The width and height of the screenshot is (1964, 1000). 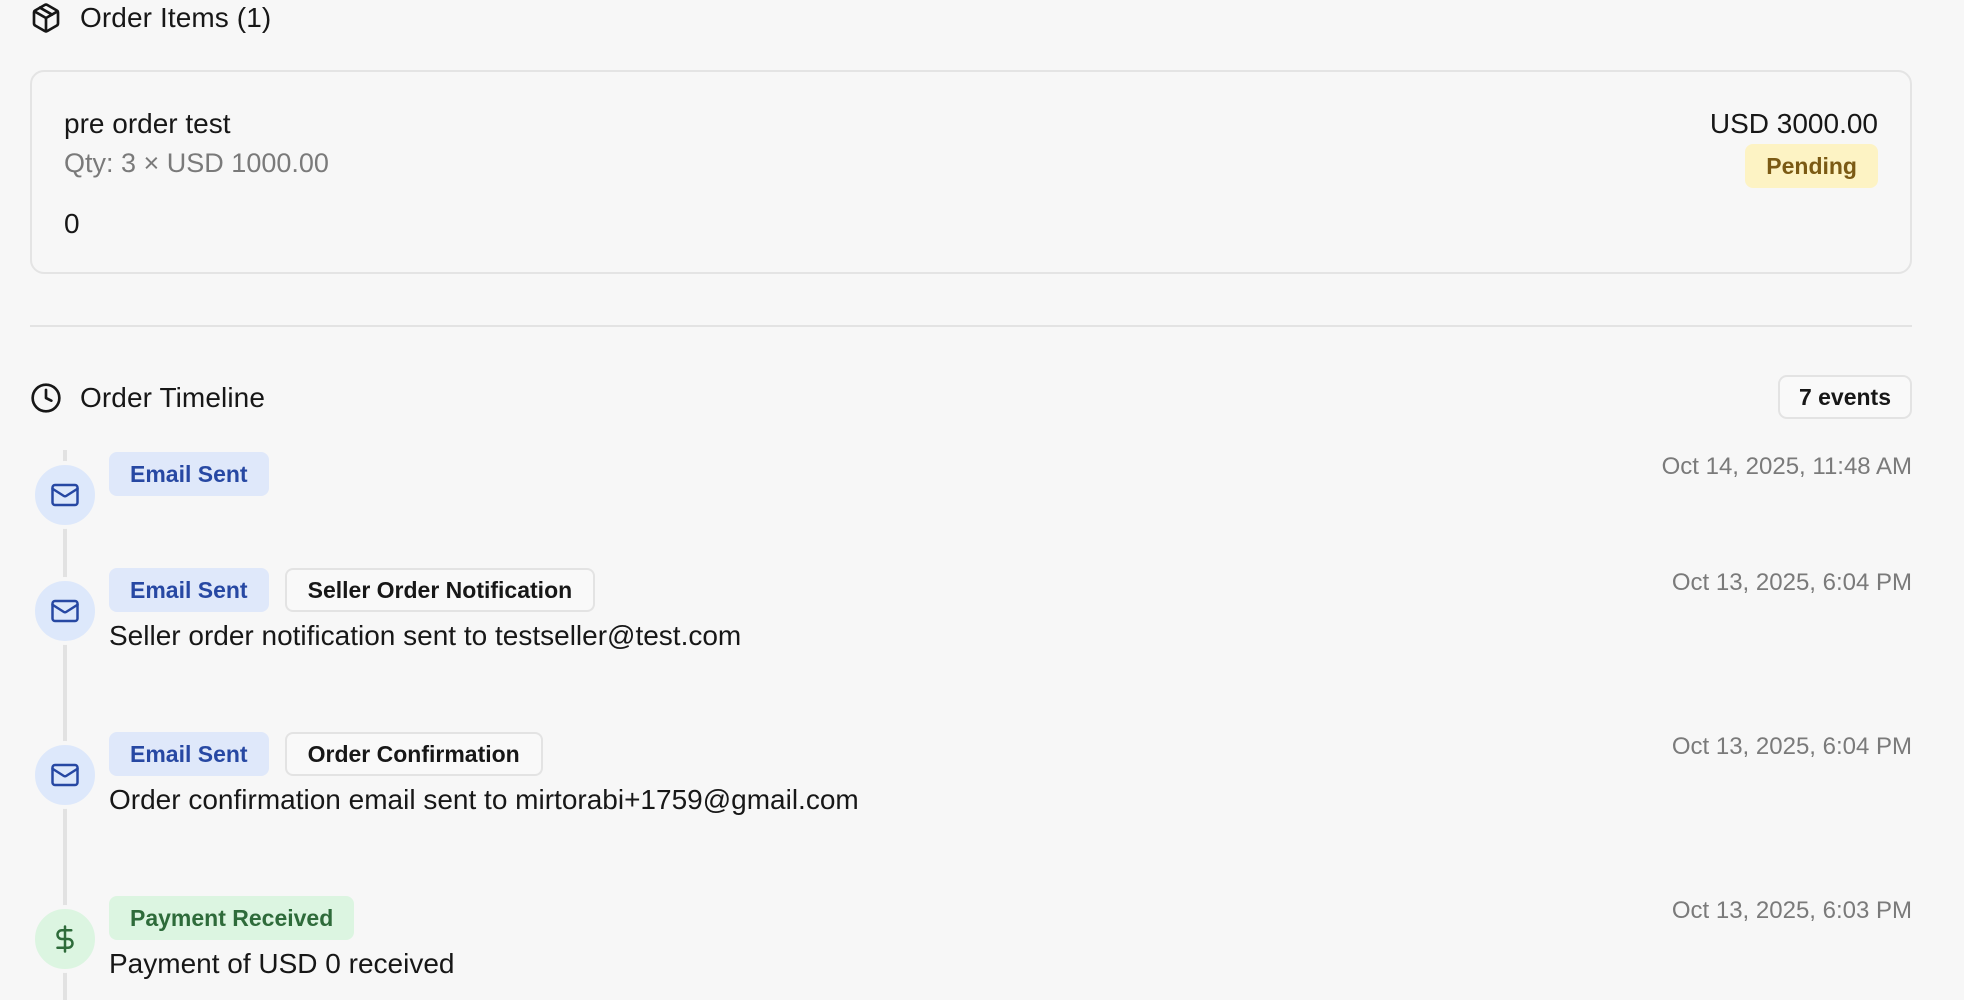 I want to click on events-count-badge: 7 events, so click(x=1844, y=397).